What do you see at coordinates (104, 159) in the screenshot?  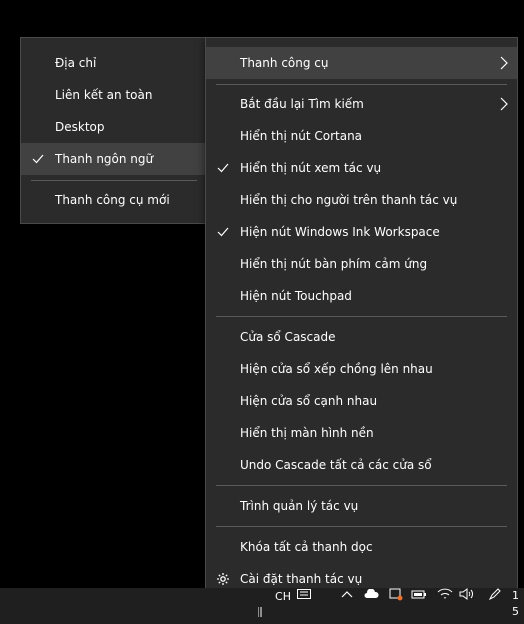 I see `submenu-item-label: Thanh ngôn ngữ` at bounding box center [104, 159].